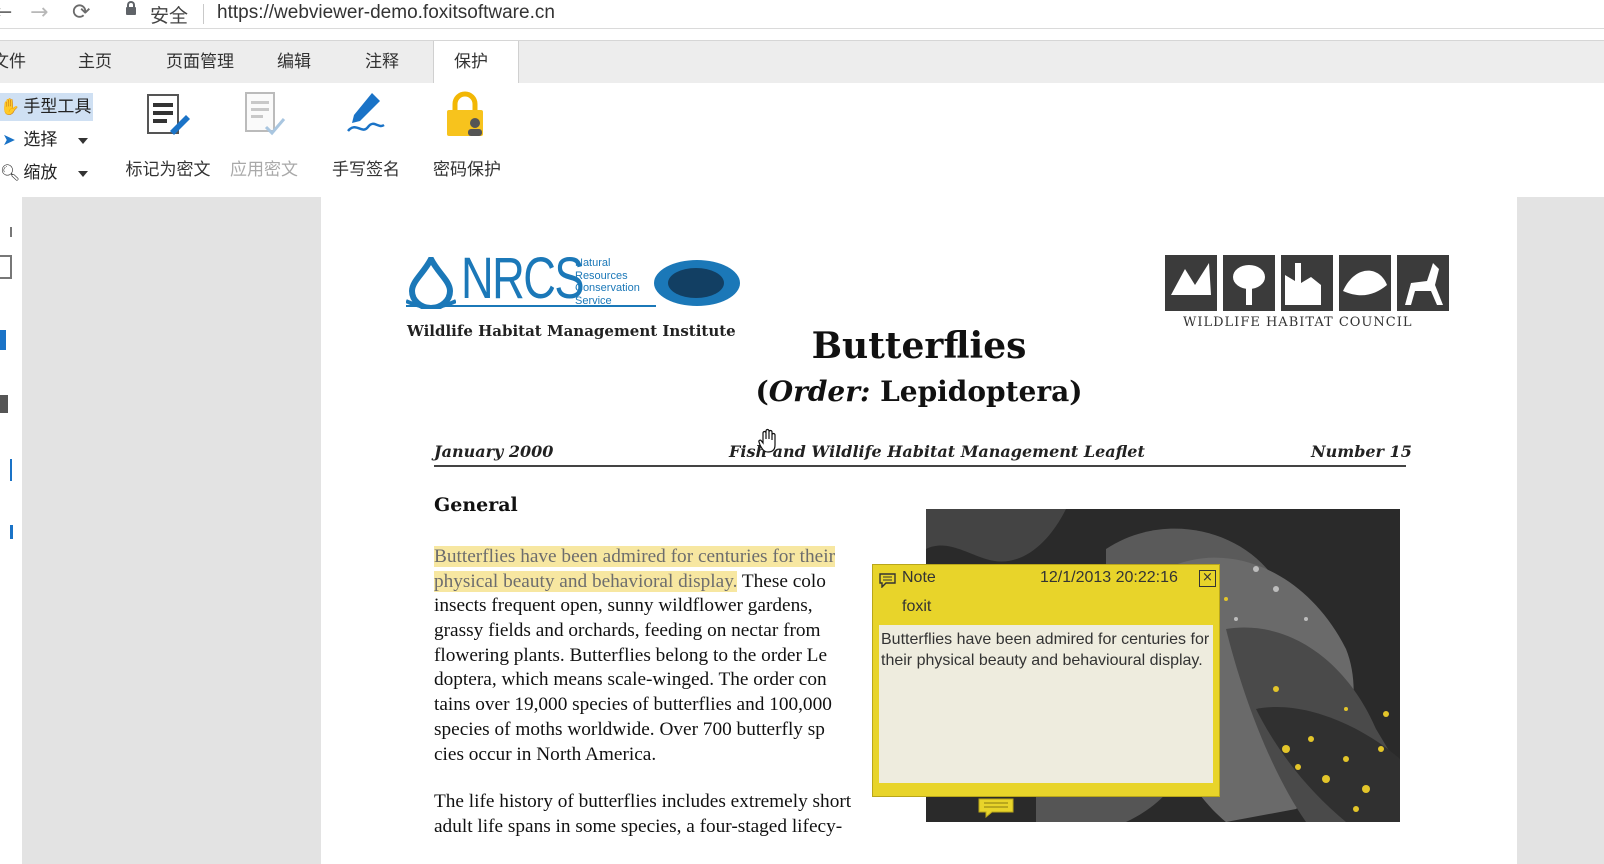 The width and height of the screenshot is (1604, 864). What do you see at coordinates (996, 808) in the screenshot?
I see `note-annotation-icon` at bounding box center [996, 808].